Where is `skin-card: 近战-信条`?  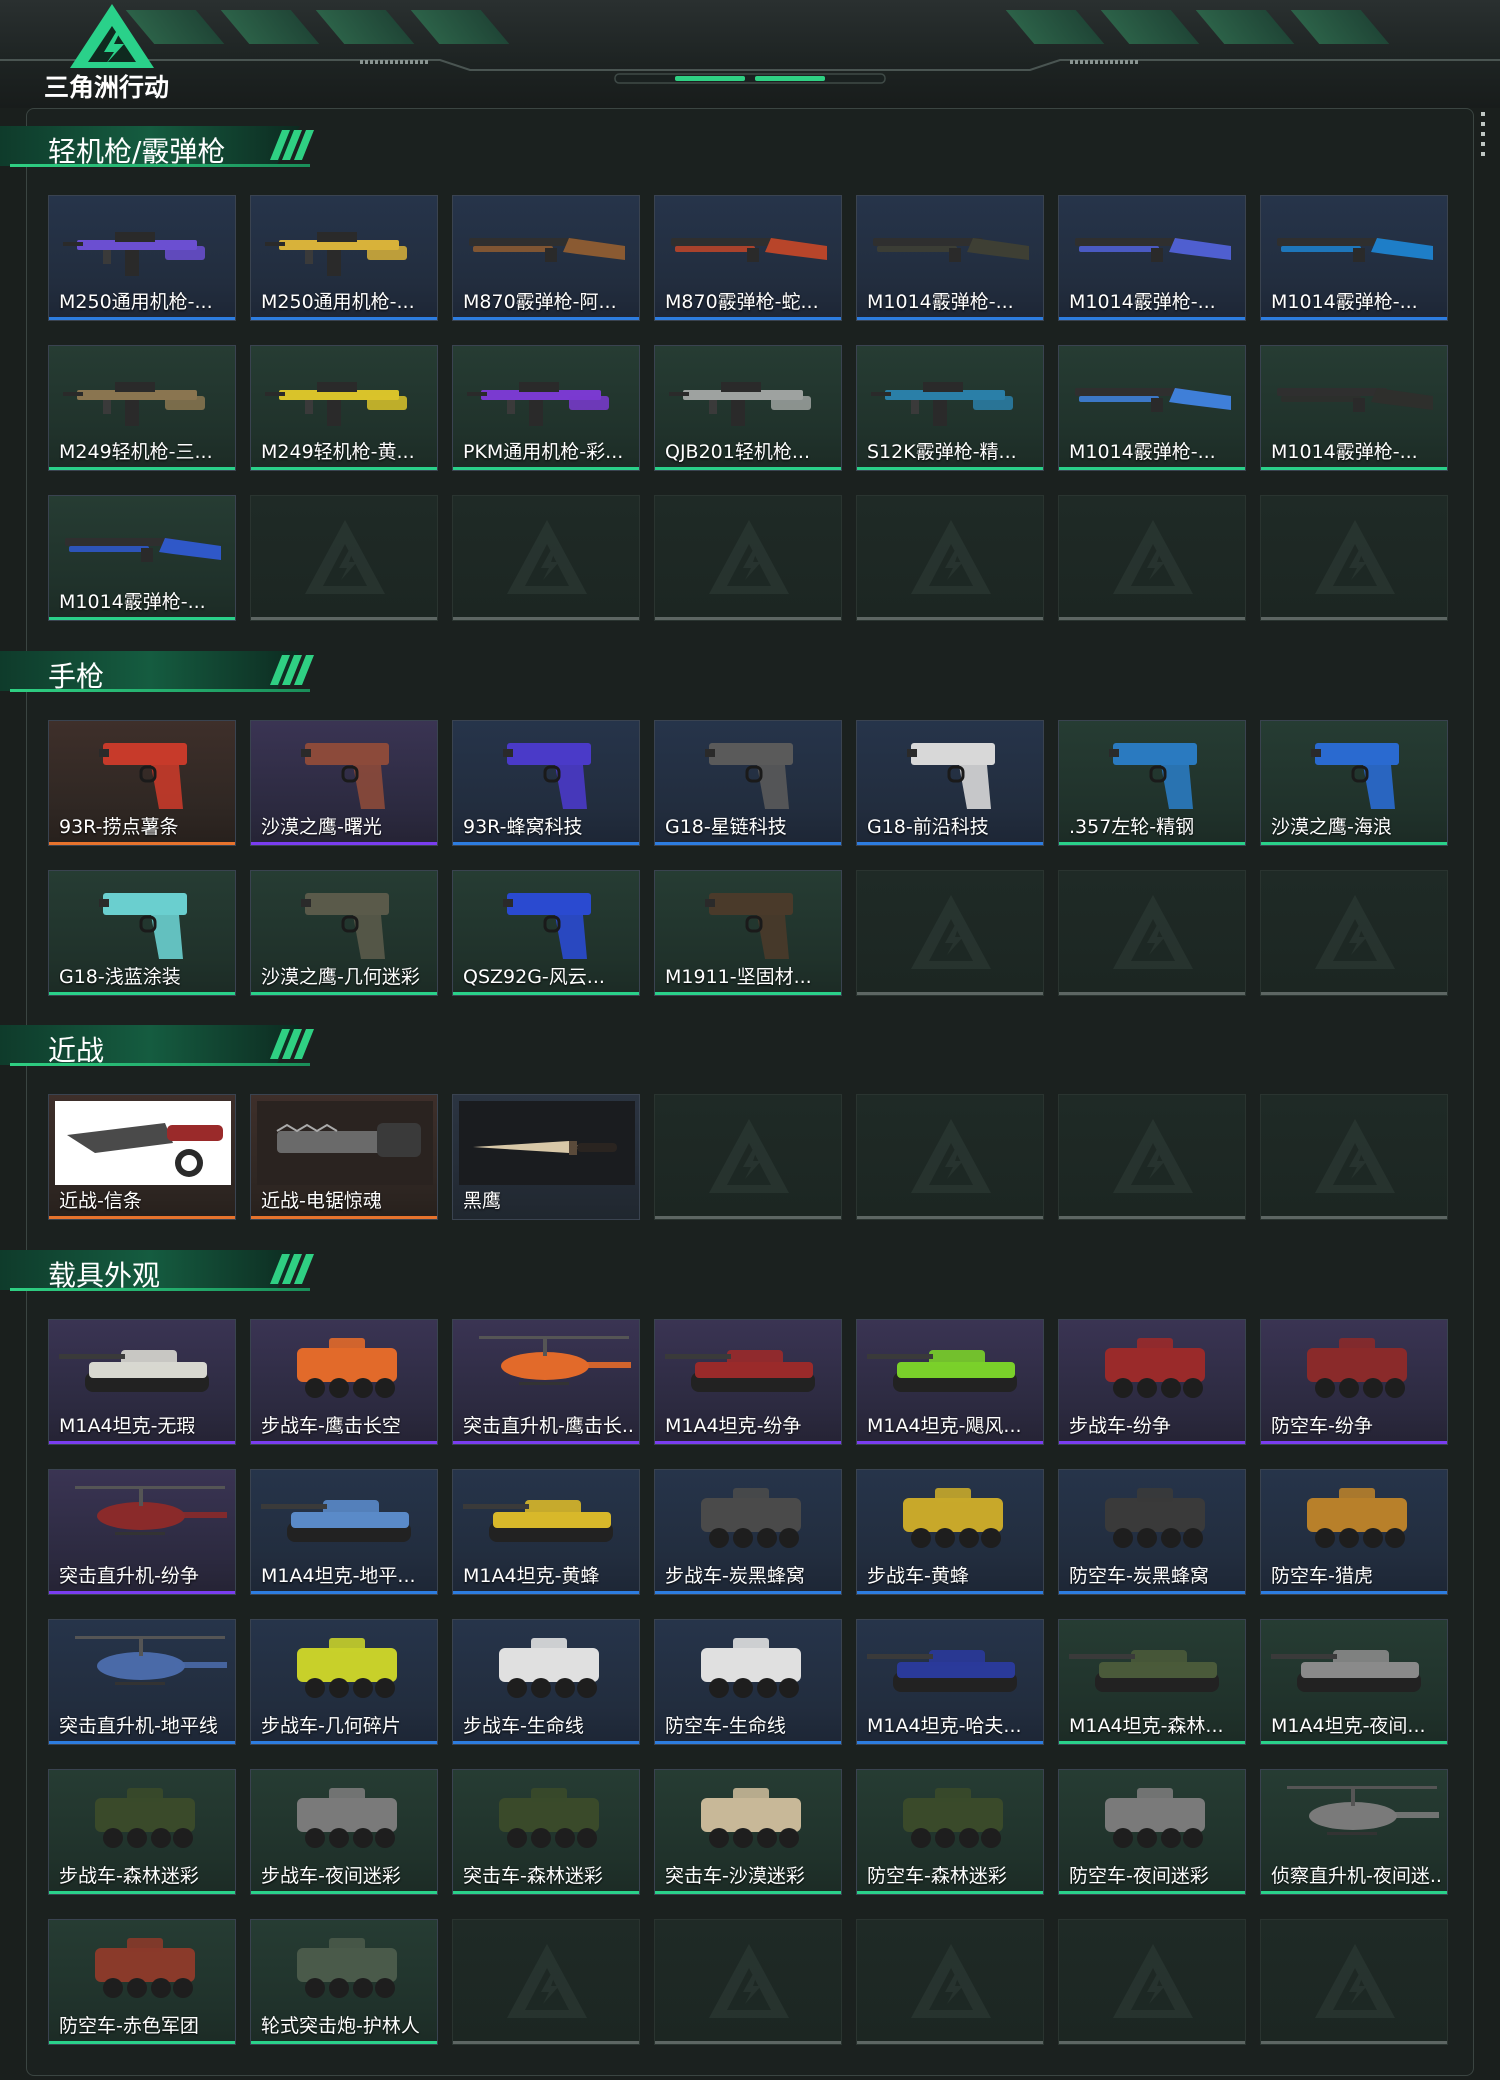
skin-card: 近战-信条 is located at coordinates (142, 1157).